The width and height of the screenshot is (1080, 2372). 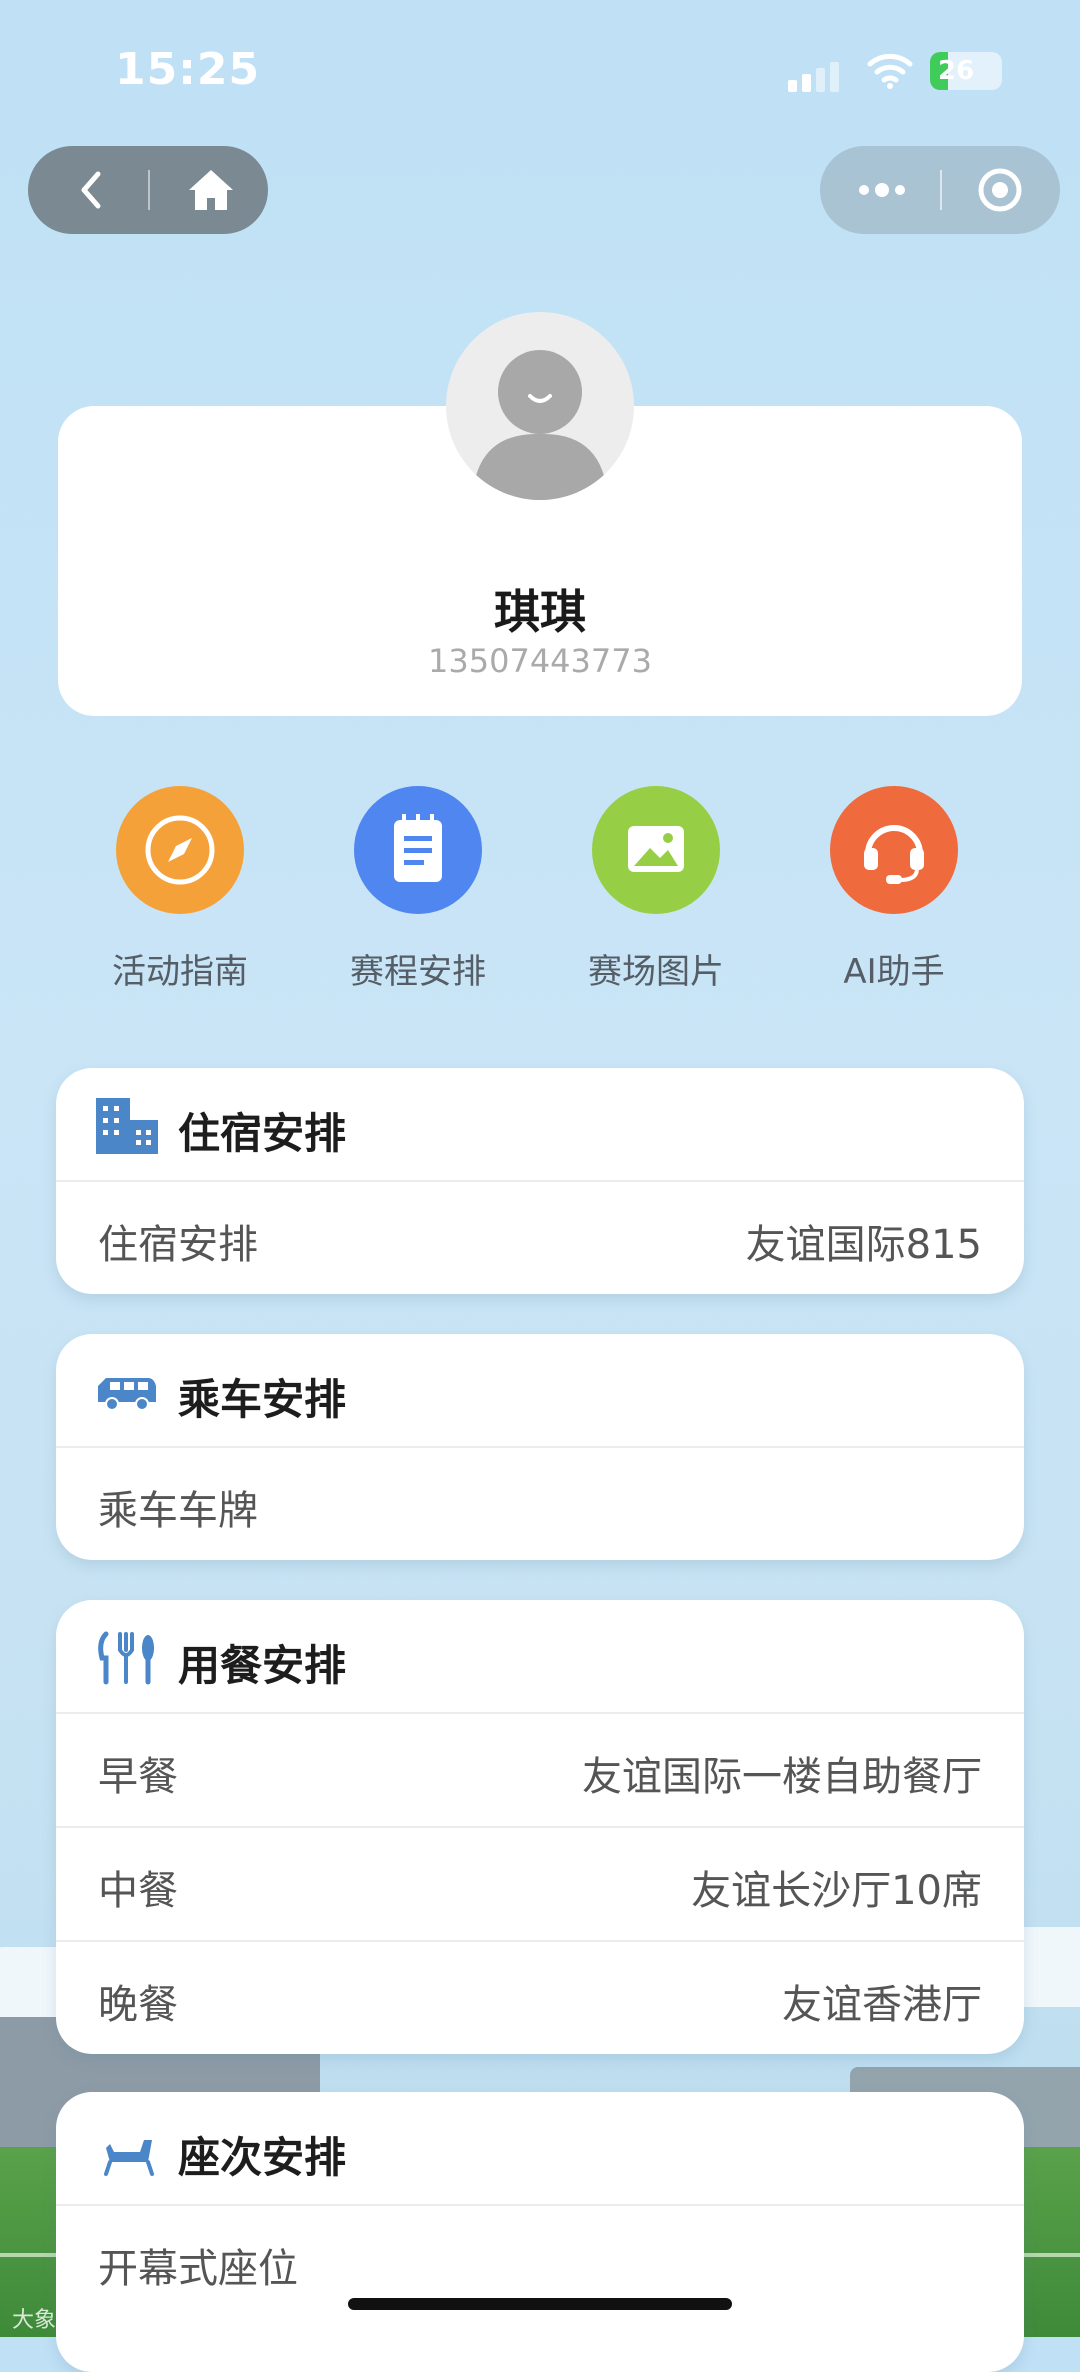 What do you see at coordinates (836, 1891) in the screenshot?
I see `row-value: 友谊长沙厅10席` at bounding box center [836, 1891].